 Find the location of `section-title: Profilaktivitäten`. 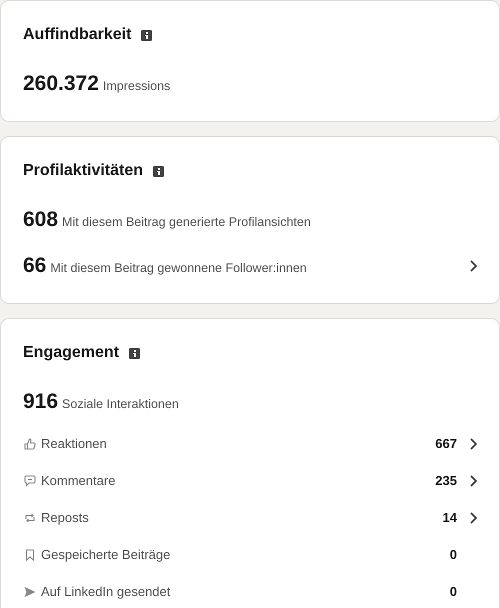

section-title: Profilaktivitäten is located at coordinates (83, 171).